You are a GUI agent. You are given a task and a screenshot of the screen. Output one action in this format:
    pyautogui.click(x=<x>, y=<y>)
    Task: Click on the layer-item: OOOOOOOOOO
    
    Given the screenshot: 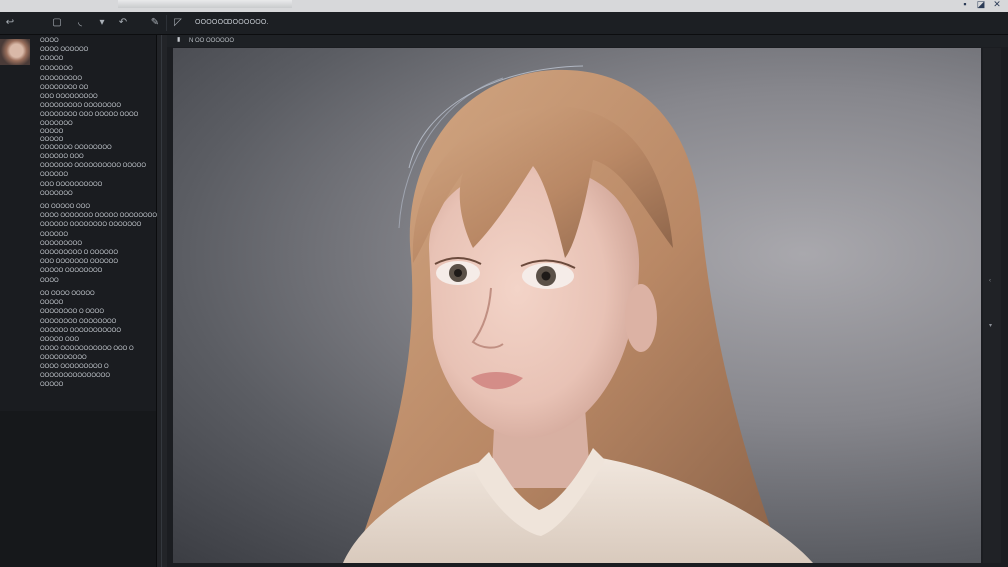 What is the action you would take?
    pyautogui.click(x=63, y=358)
    